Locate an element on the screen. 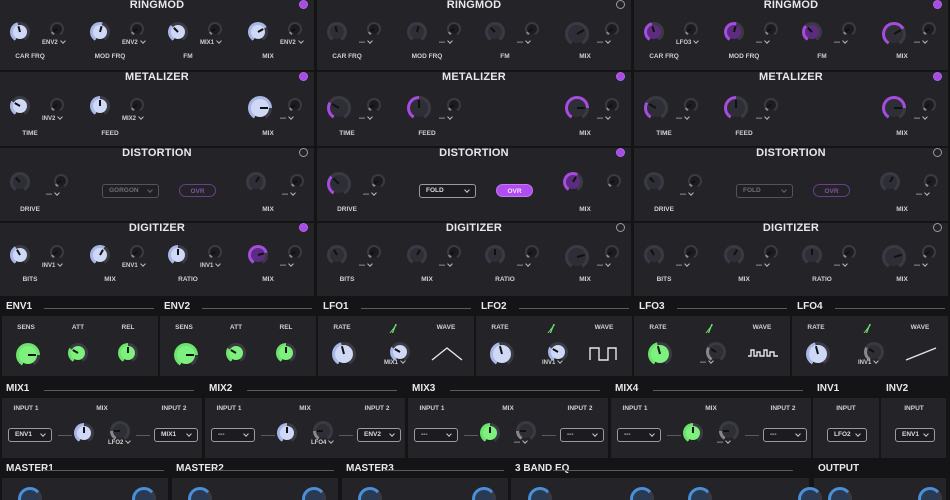 The width and height of the screenshot is (950, 500). input2-select: --- is located at coordinates (582, 435).